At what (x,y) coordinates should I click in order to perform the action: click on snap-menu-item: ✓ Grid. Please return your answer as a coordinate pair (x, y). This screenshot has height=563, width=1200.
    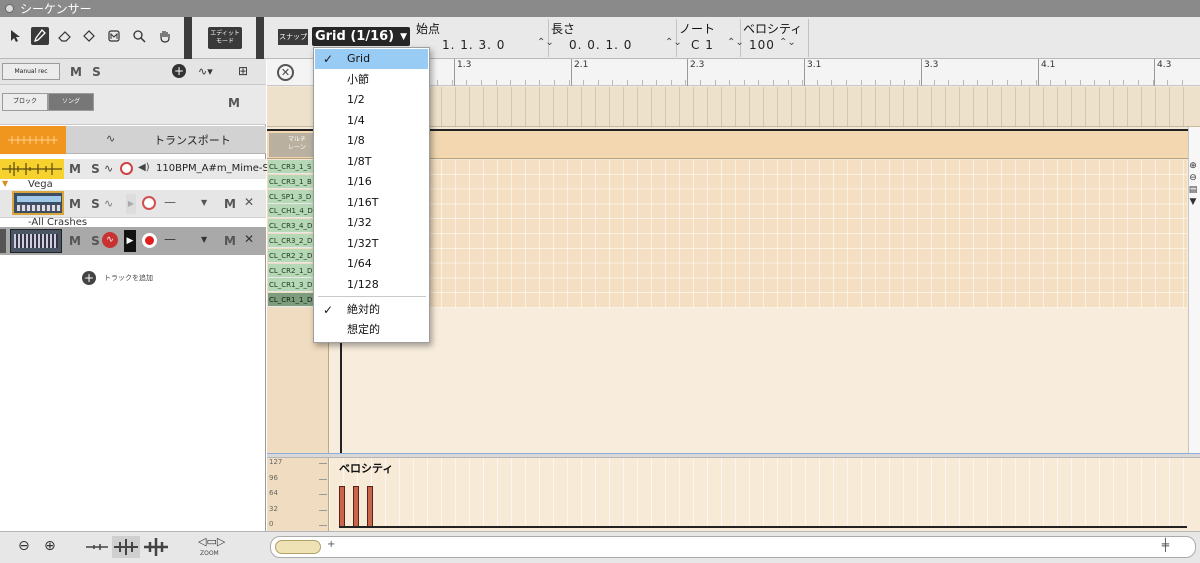
    Looking at the image, I should click on (371, 59).